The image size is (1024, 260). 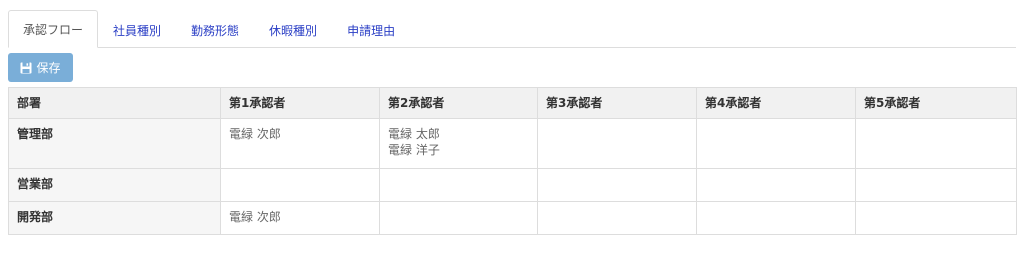 I want to click on save-button-label: 保存, so click(x=48, y=68).